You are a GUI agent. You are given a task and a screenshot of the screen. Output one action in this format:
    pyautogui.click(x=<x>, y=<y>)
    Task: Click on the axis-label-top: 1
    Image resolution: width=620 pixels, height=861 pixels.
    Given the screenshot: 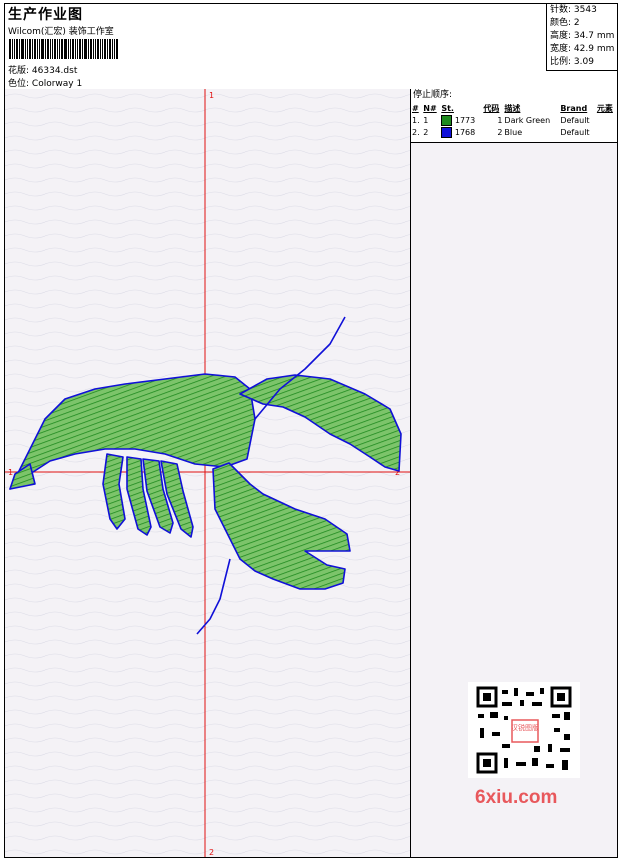 What is the action you would take?
    pyautogui.click(x=211, y=95)
    